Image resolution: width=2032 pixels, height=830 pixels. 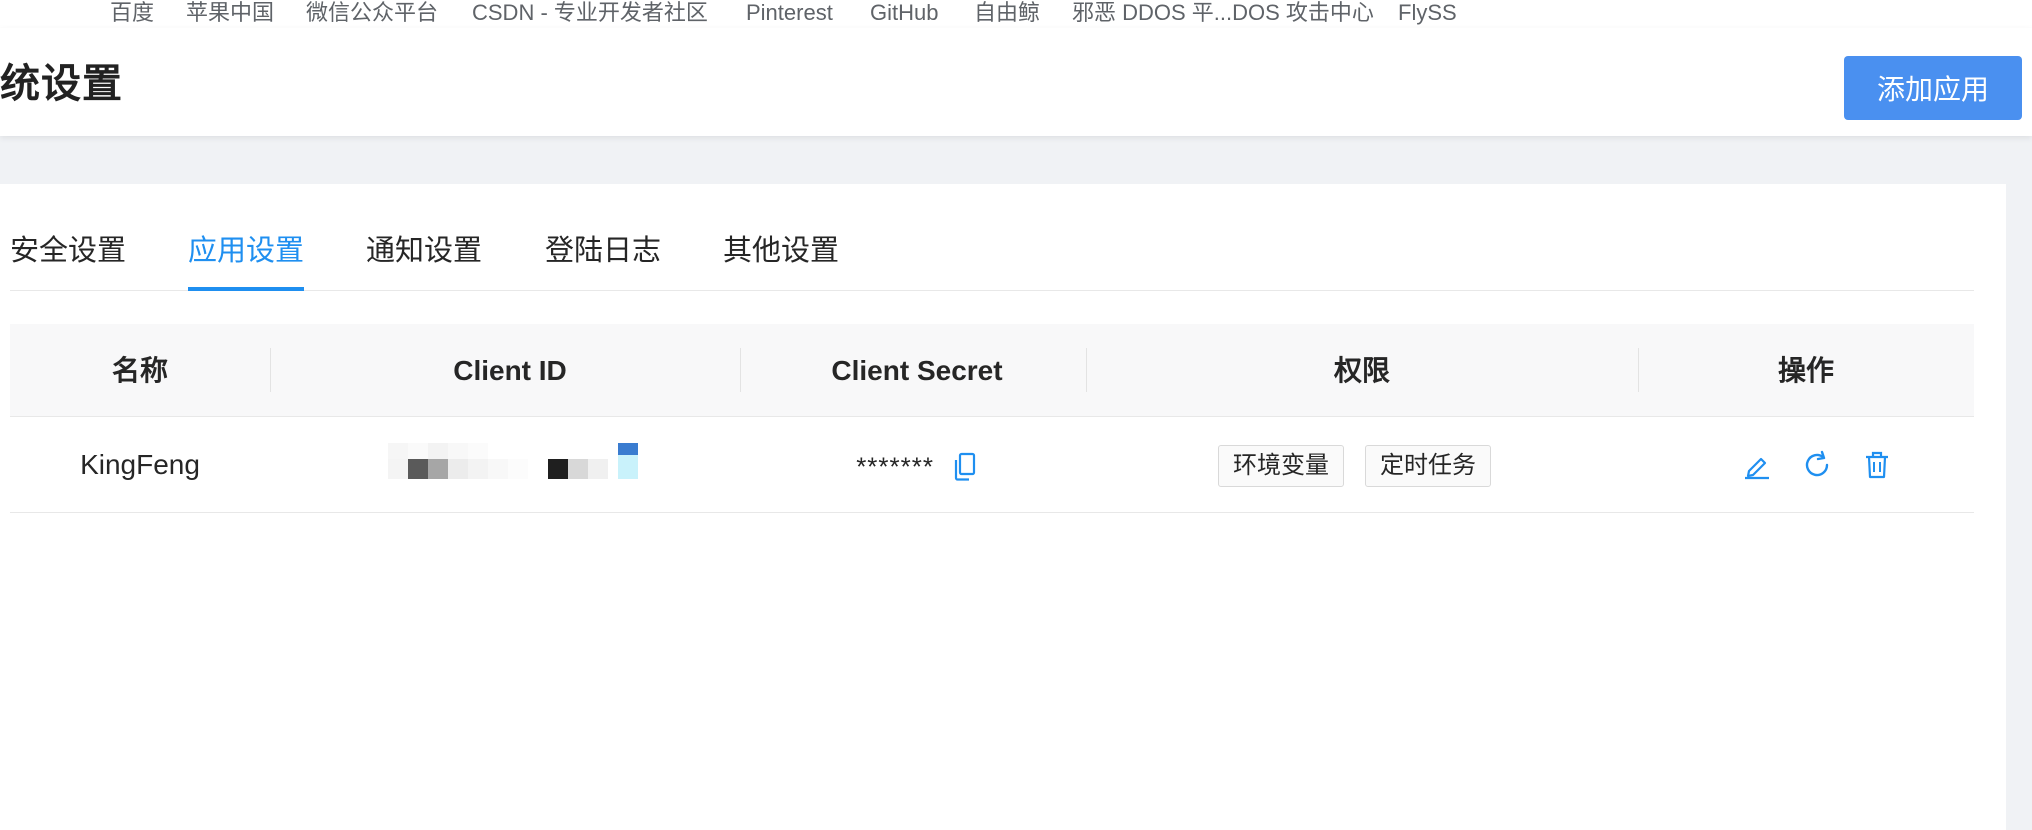 I want to click on table-header: 名称 Client ID Client Secret 权限 操作, so click(x=992, y=370).